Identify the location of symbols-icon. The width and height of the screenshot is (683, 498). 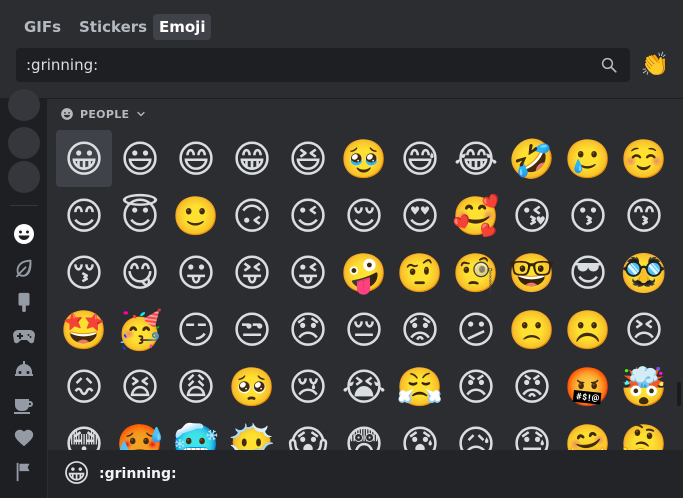
(24, 438).